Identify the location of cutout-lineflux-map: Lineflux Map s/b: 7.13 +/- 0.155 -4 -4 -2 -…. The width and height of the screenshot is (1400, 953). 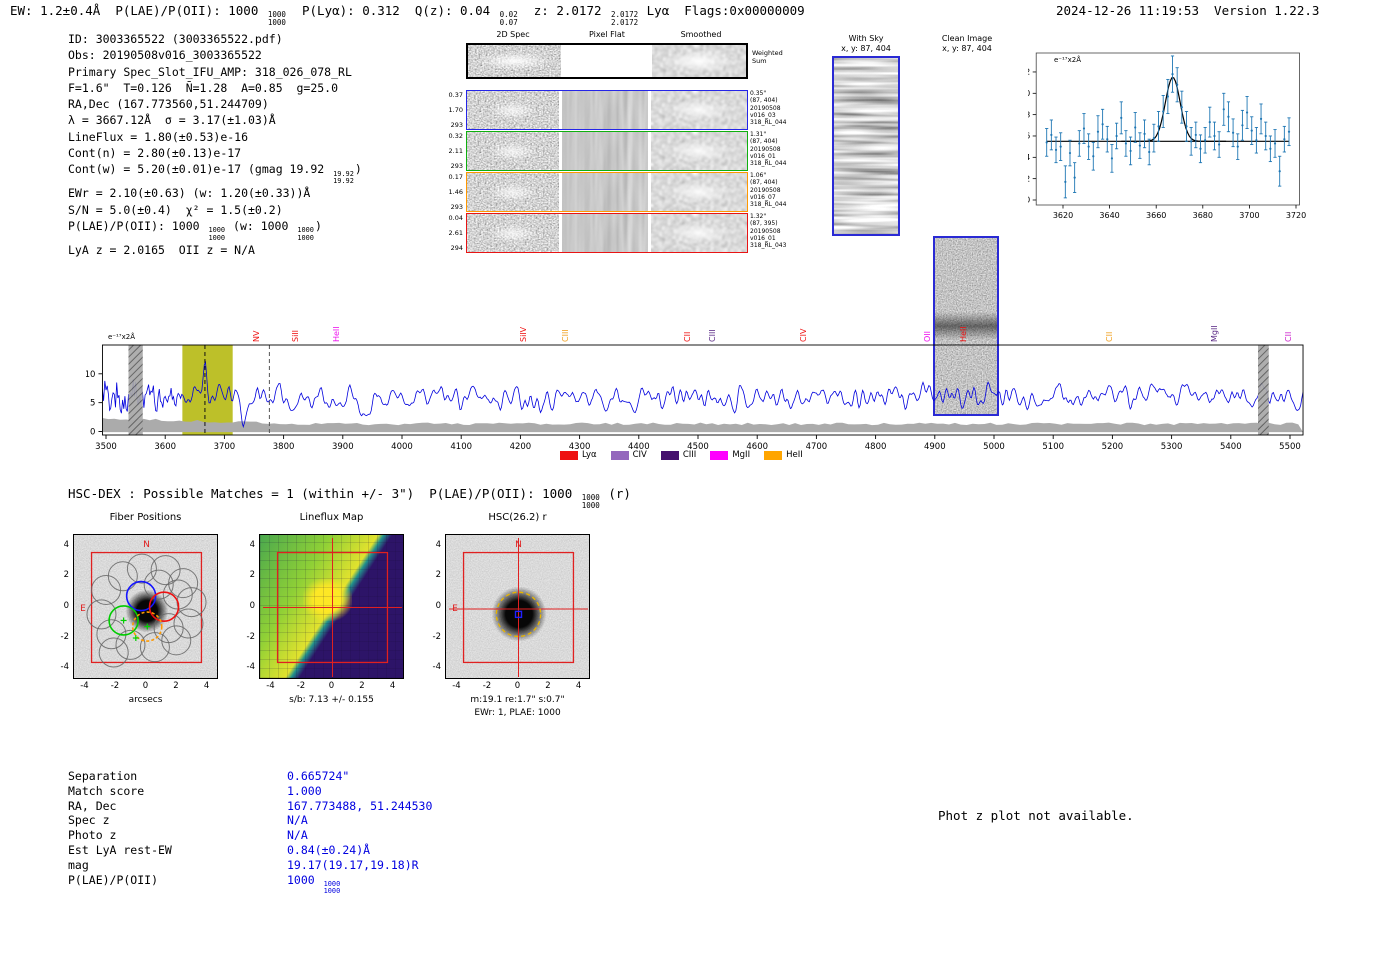
(331, 617).